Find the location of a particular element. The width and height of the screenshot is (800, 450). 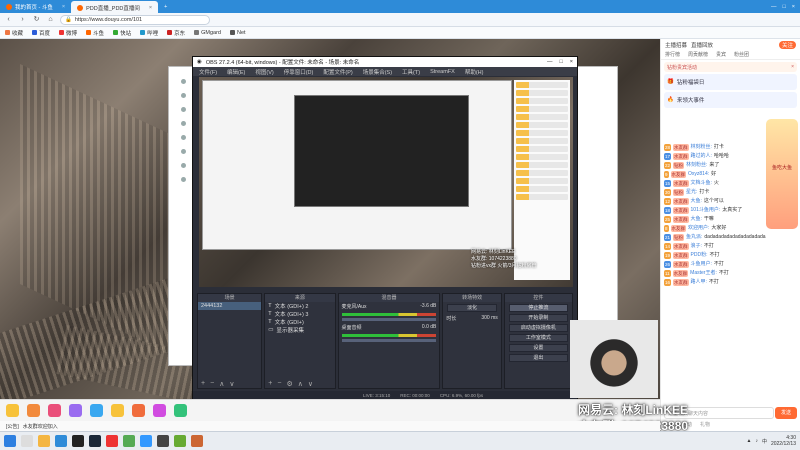

source-item: T 文本 (GDI+) 2 is located at coordinates (299, 306).